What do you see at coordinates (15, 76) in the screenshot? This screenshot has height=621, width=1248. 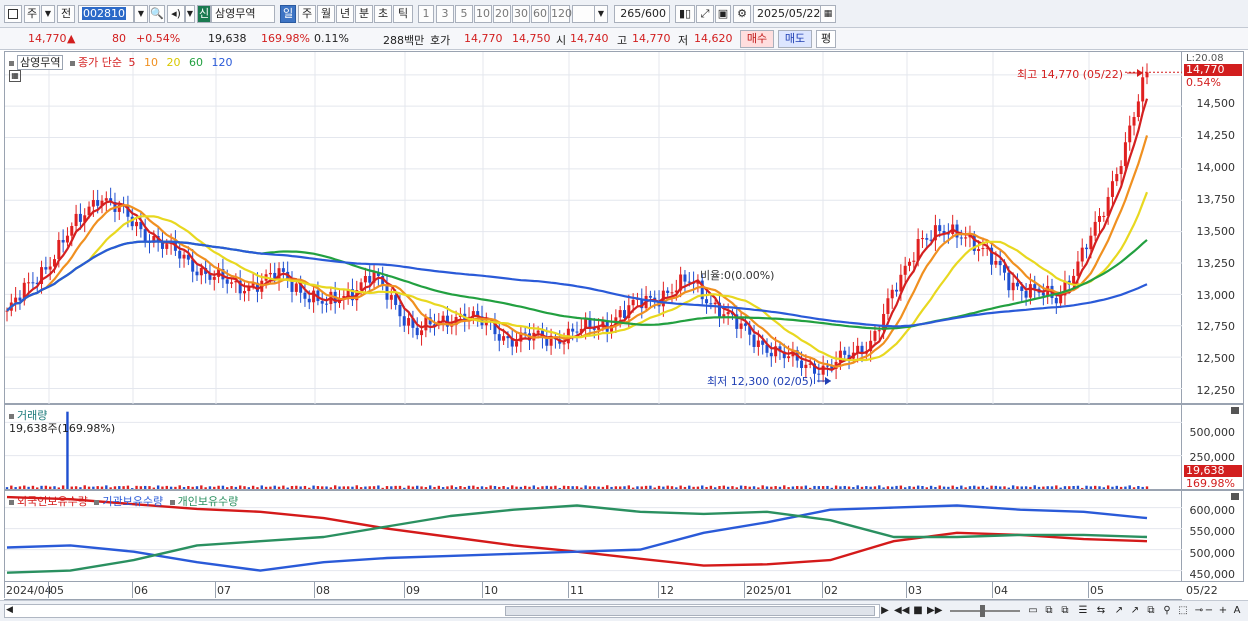 I see `grid-toggle-icon: ▦` at bounding box center [15, 76].